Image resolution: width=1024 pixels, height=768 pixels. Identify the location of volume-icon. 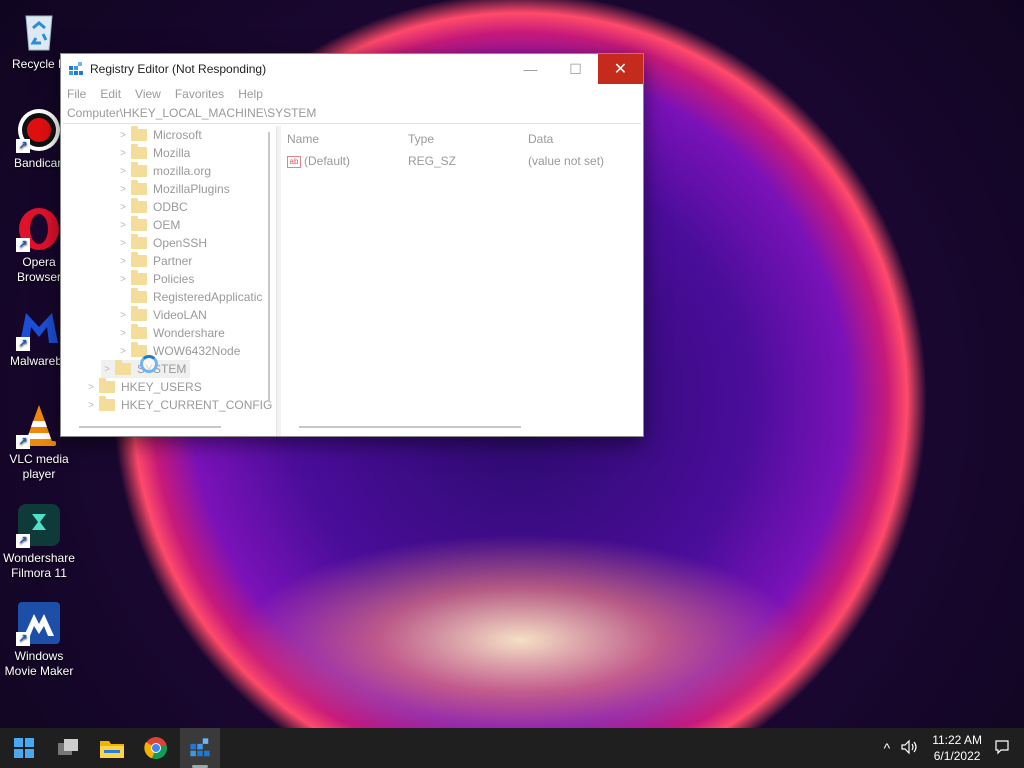
(909, 748).